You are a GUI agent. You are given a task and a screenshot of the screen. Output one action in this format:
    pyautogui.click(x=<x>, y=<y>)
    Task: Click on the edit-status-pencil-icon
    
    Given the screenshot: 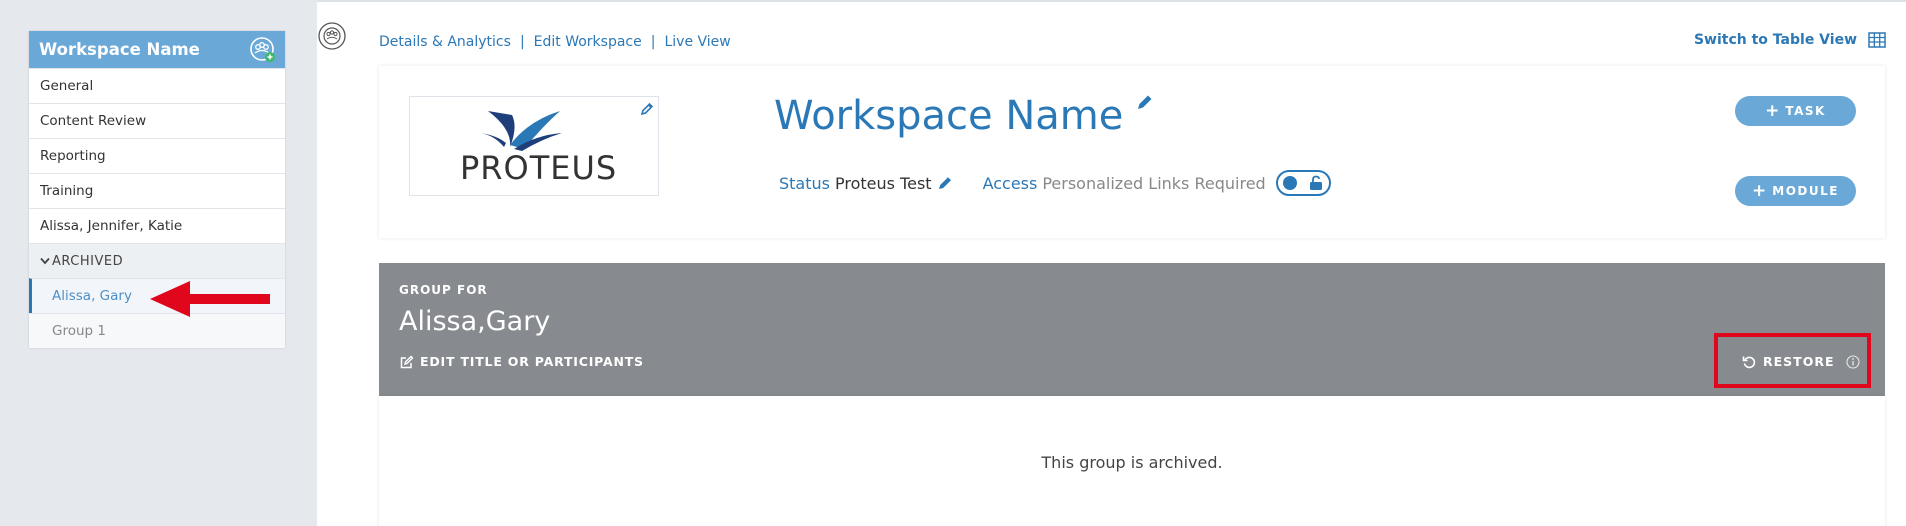 What is the action you would take?
    pyautogui.click(x=945, y=183)
    